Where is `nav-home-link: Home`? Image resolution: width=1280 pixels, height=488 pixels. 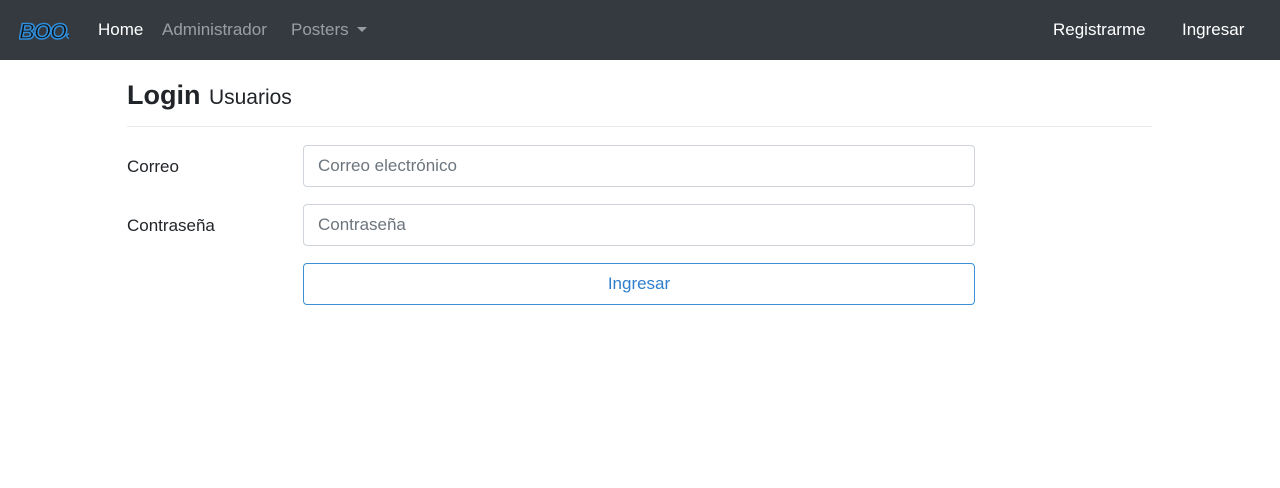
nav-home-link: Home is located at coordinates (120, 30).